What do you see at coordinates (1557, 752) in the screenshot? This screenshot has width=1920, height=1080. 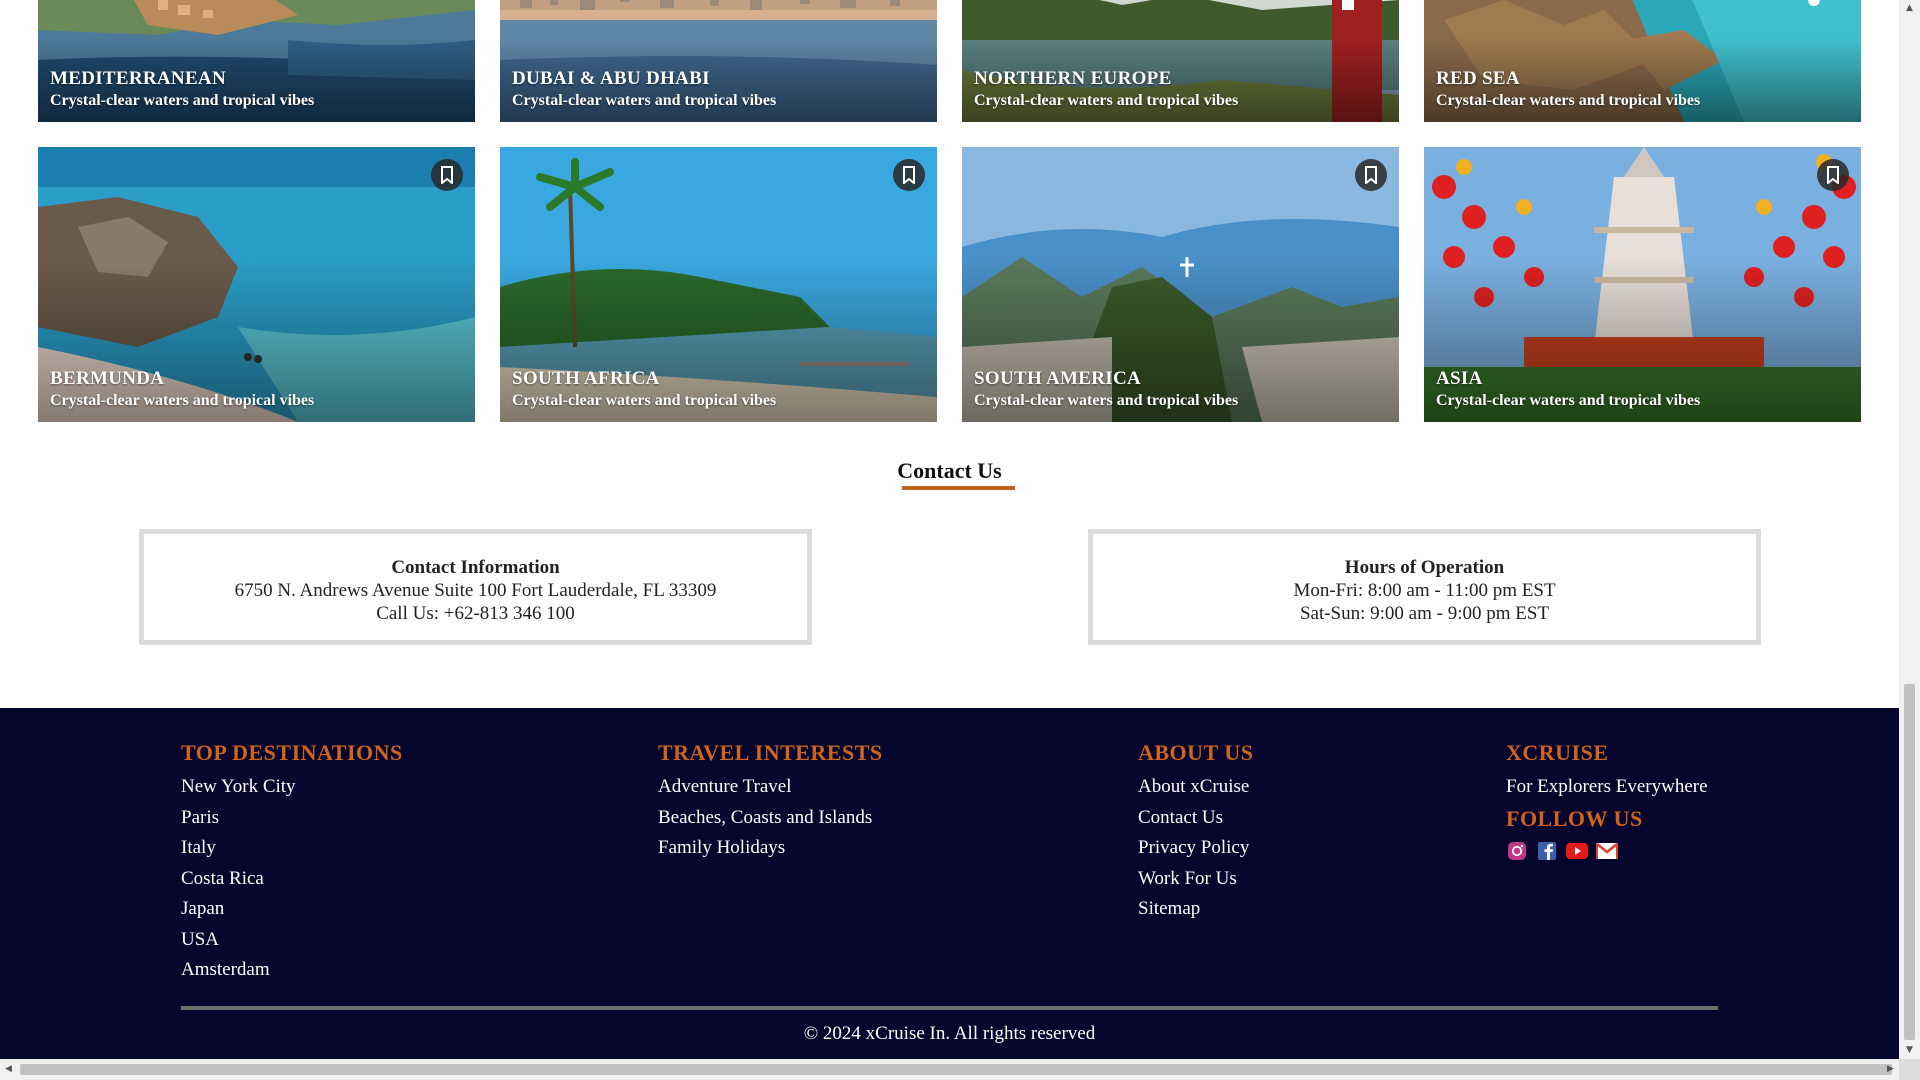 I see `footer-heading: XCRUISE` at bounding box center [1557, 752].